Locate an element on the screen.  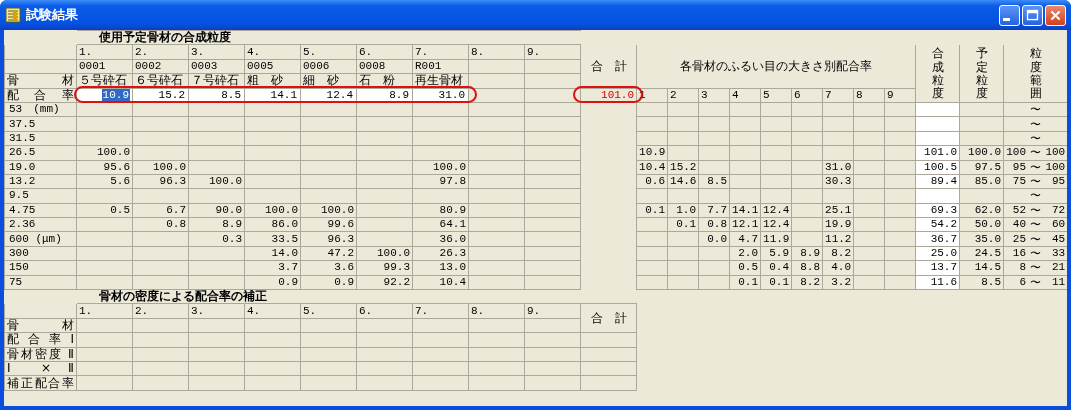
table-cell: 11.6 is located at coordinates (944, 281).